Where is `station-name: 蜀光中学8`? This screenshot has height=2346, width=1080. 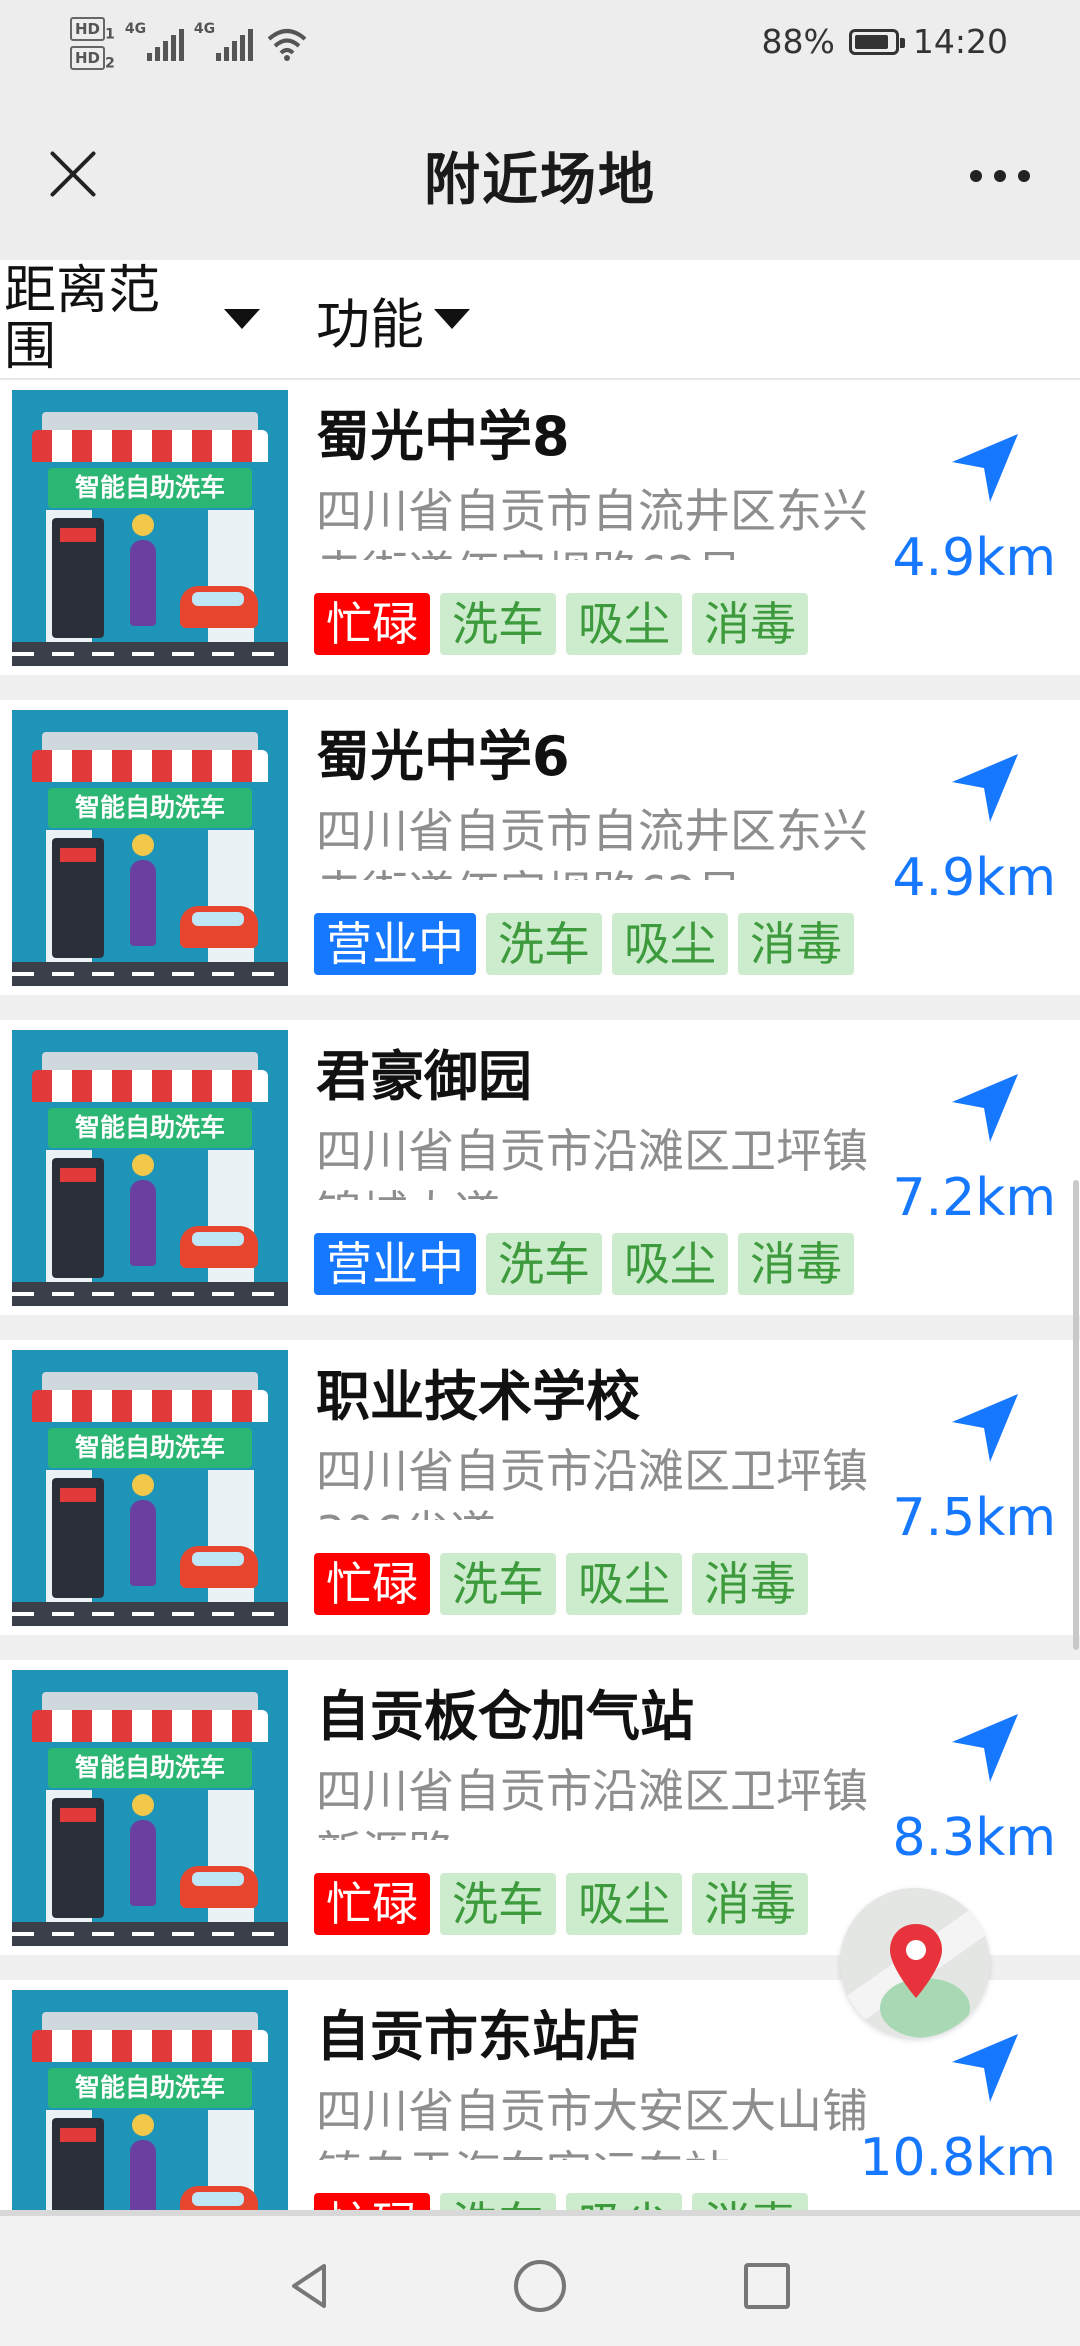
station-name: 蜀光中学8 is located at coordinates (443, 436).